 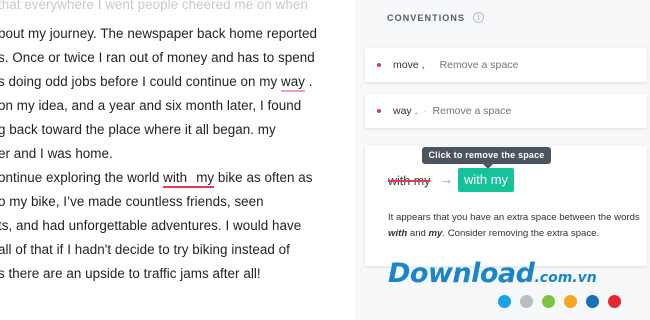 I want to click on suggestion-card-way: way . · Remove a space, so click(x=506, y=111).